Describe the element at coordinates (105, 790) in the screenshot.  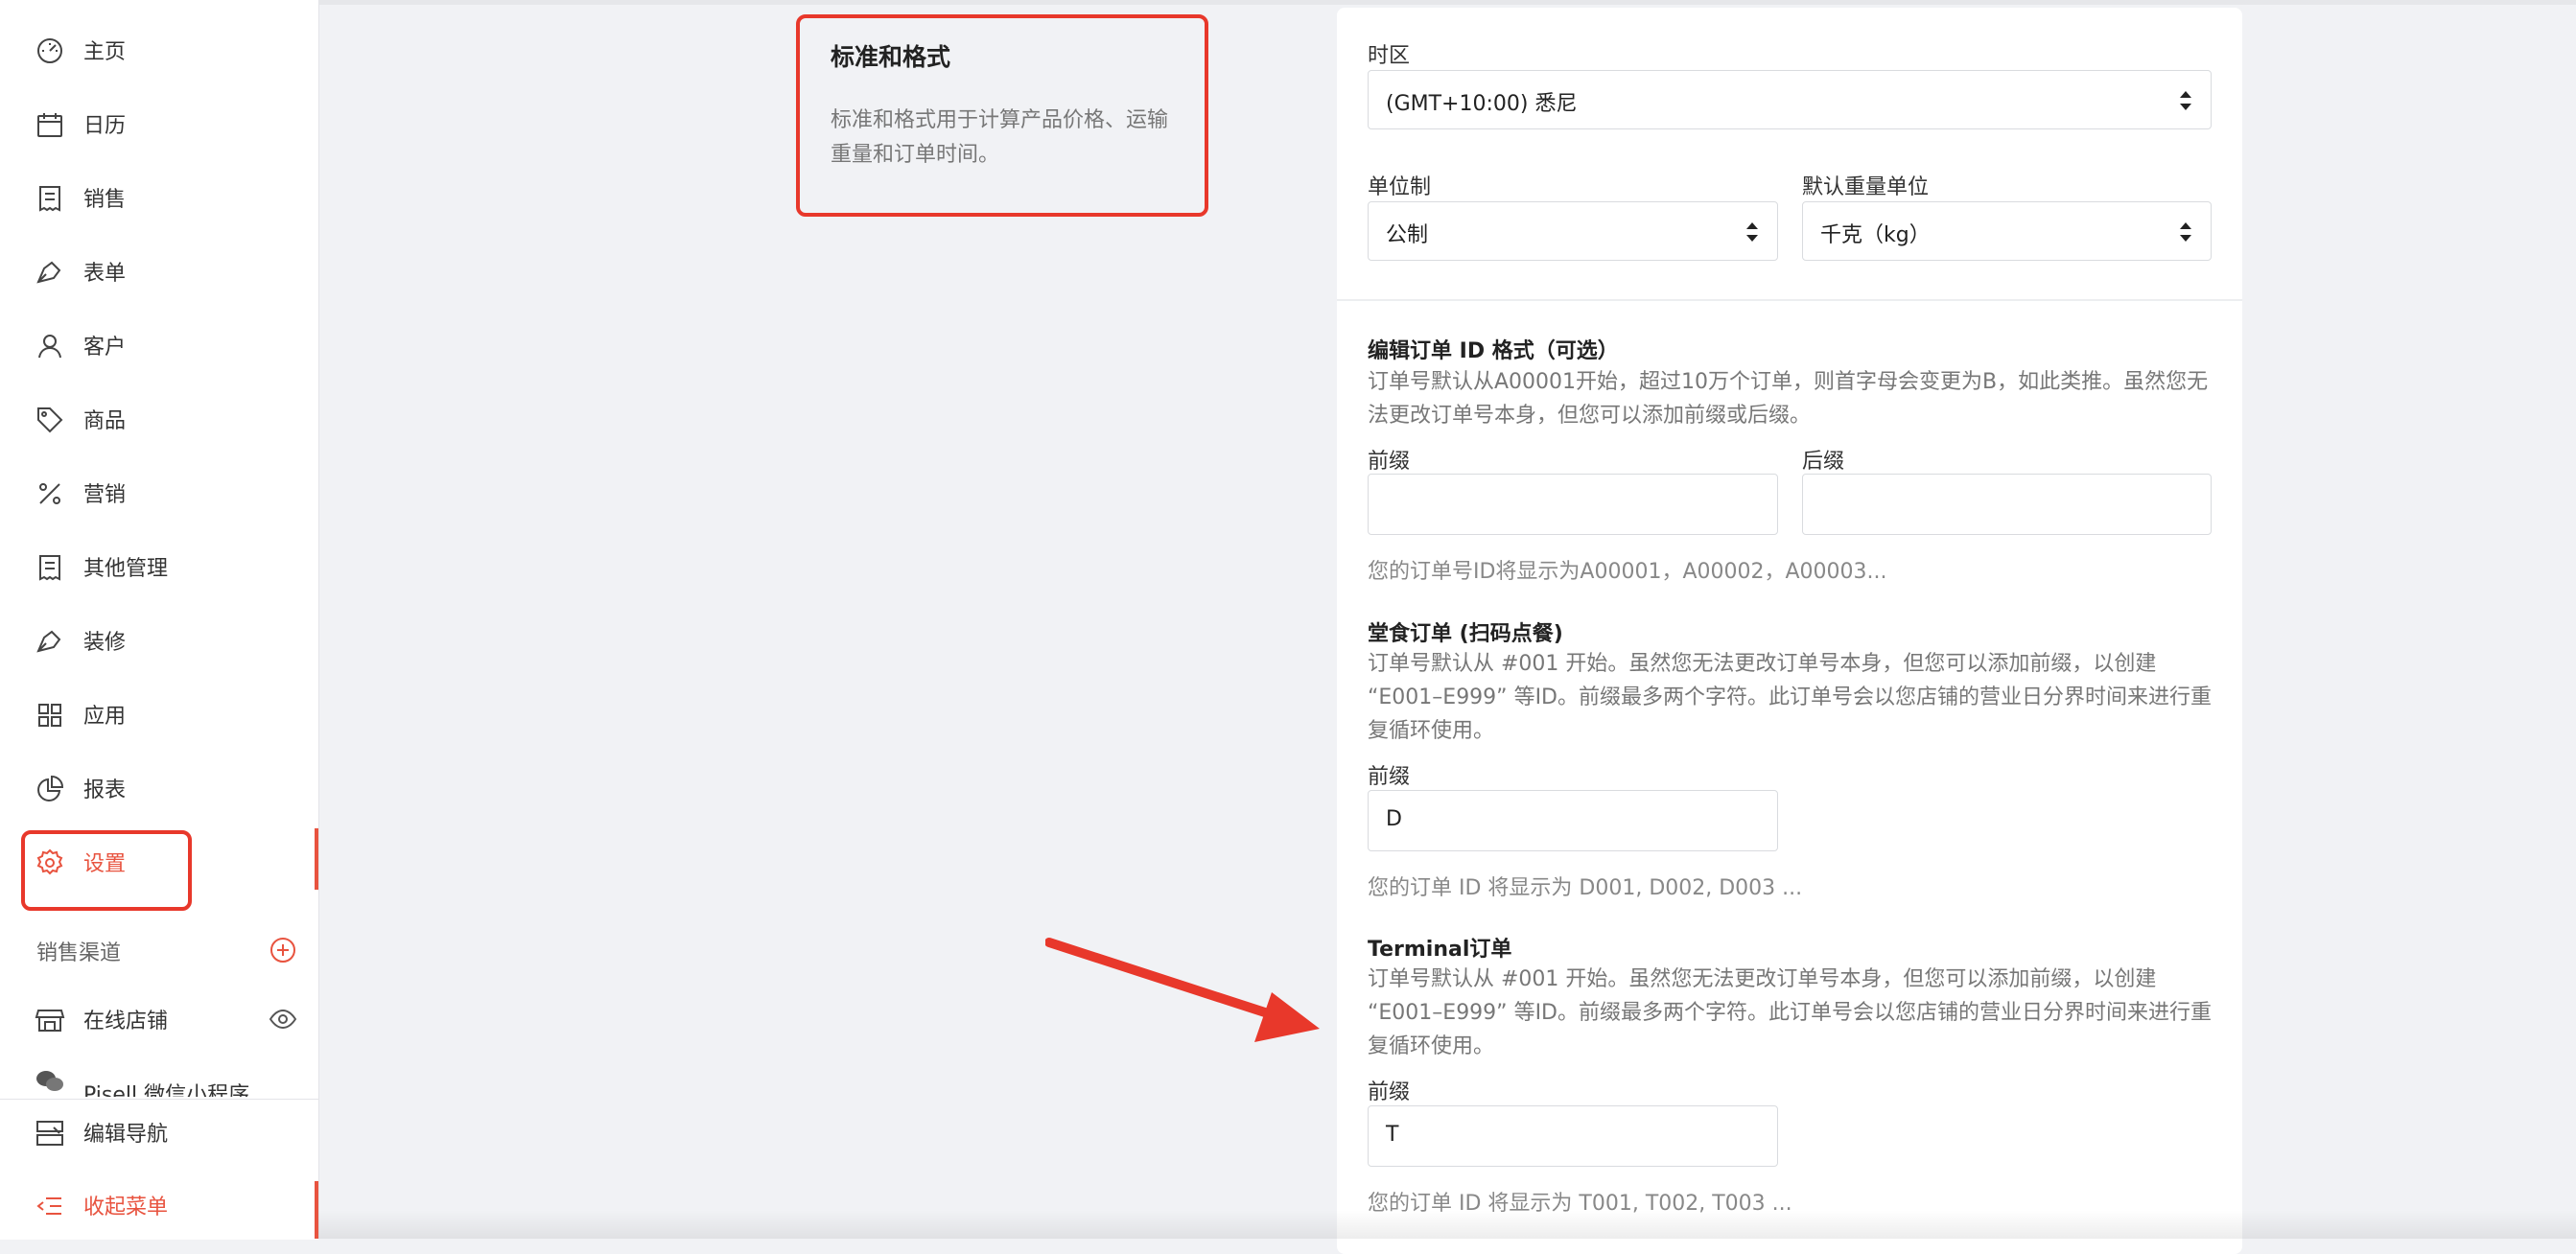
I see `sidebar-item-label: 报表` at that location.